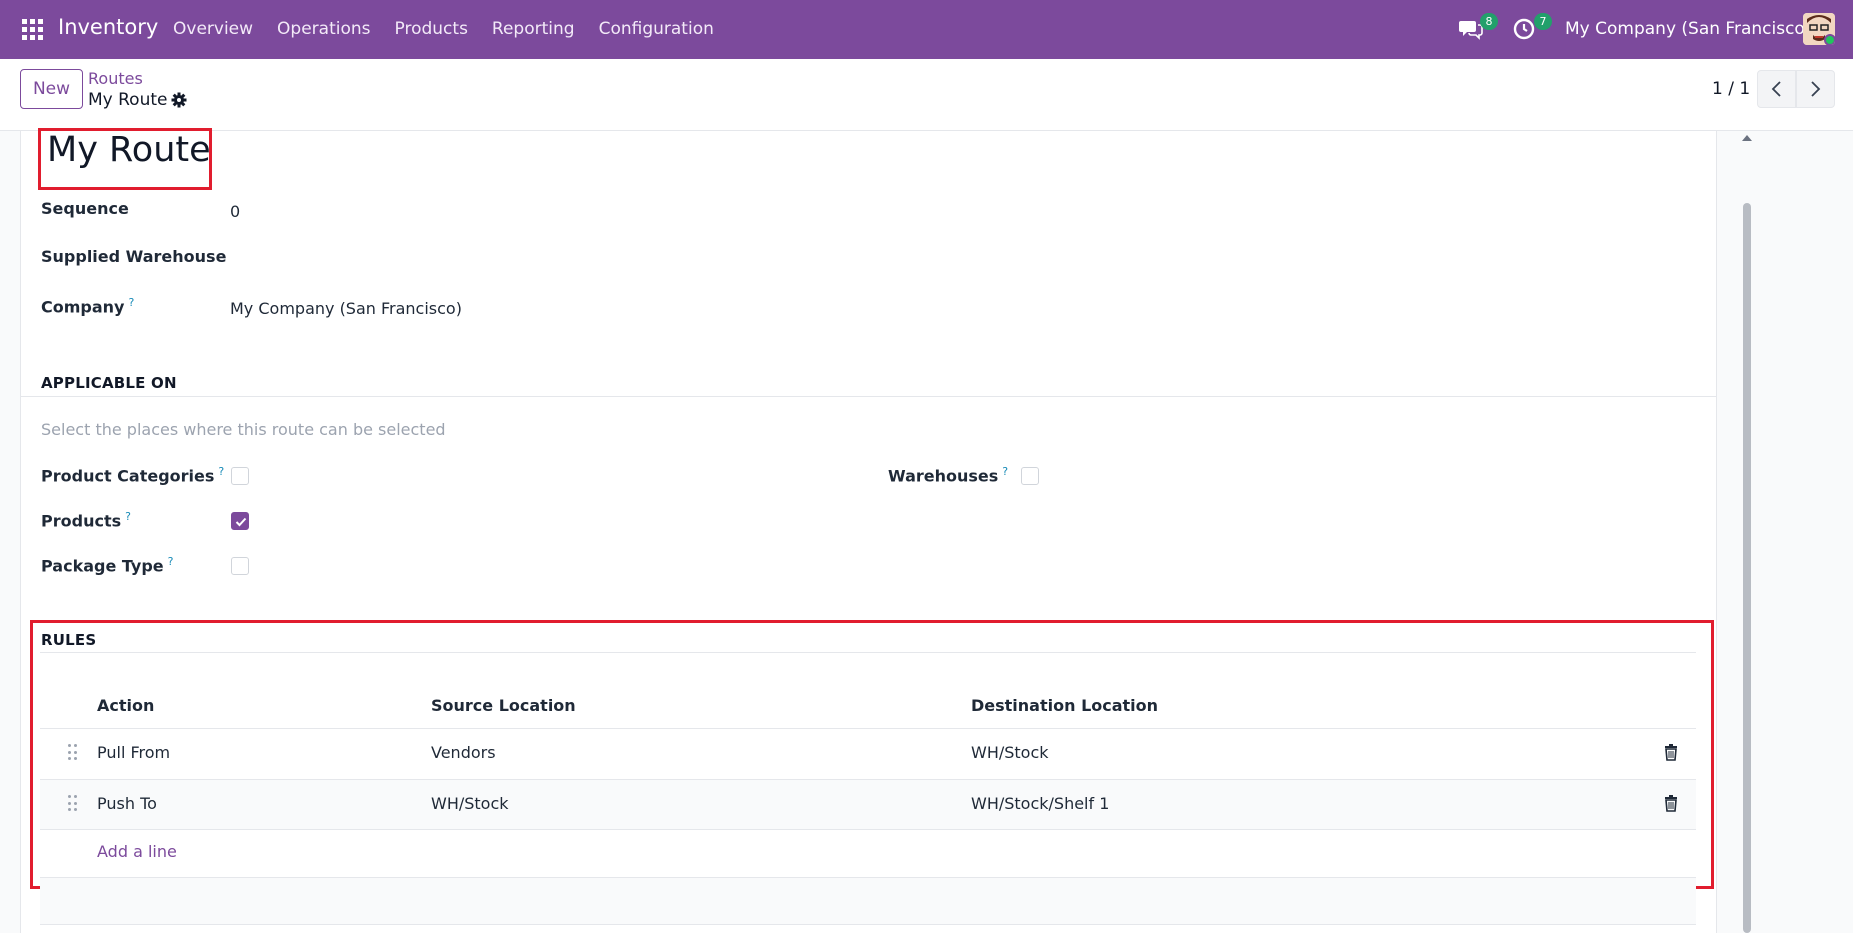 The image size is (1853, 933). Describe the element at coordinates (69, 640) in the screenshot. I see `rules-title: RULES` at that location.